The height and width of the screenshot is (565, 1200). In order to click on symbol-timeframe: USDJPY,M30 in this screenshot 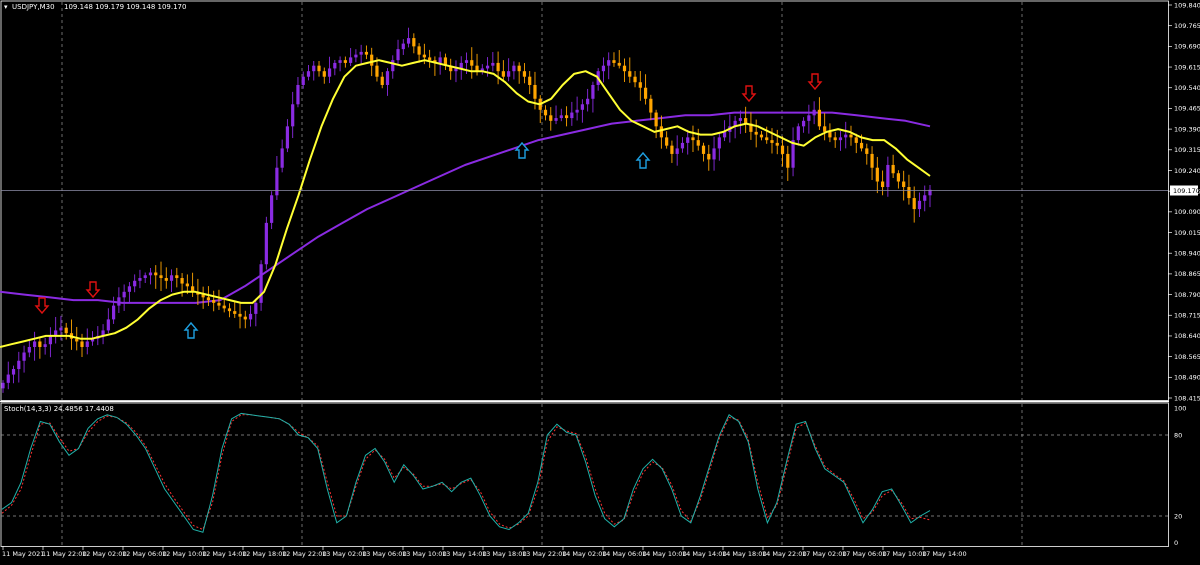, I will do `click(33, 7)`.